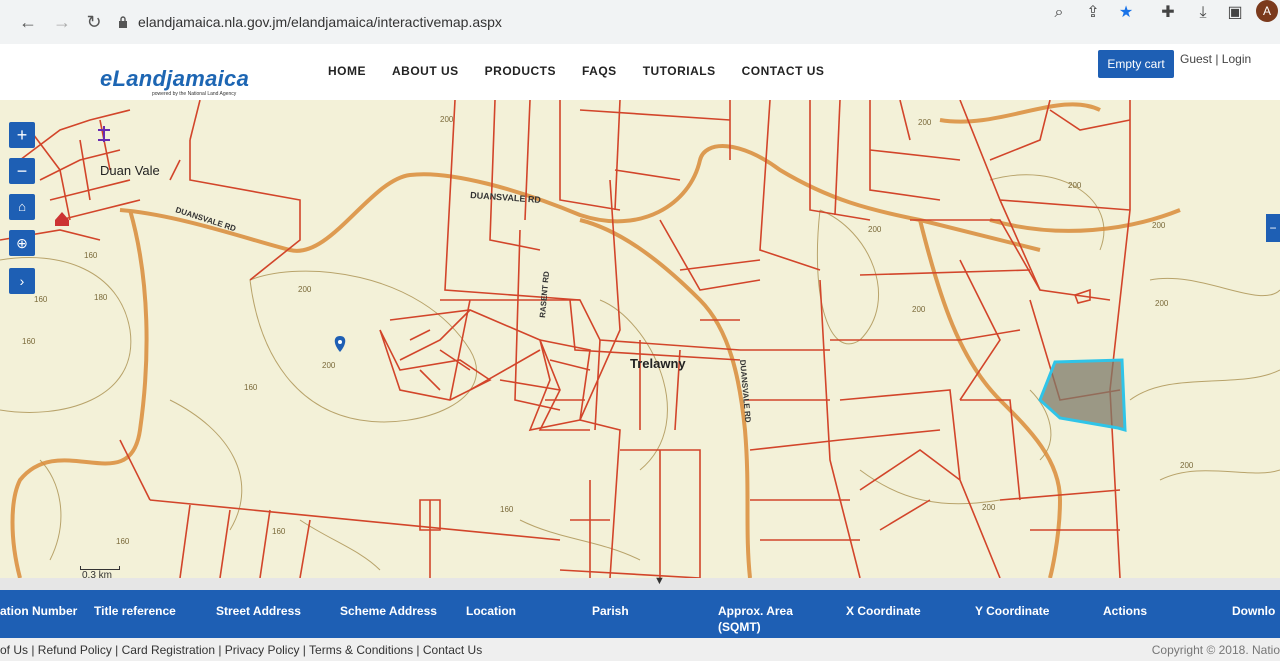 The height and width of the screenshot is (661, 1280). Describe the element at coordinates (1126, 13) in the screenshot. I see `bookmark-star-icon: ★` at that location.